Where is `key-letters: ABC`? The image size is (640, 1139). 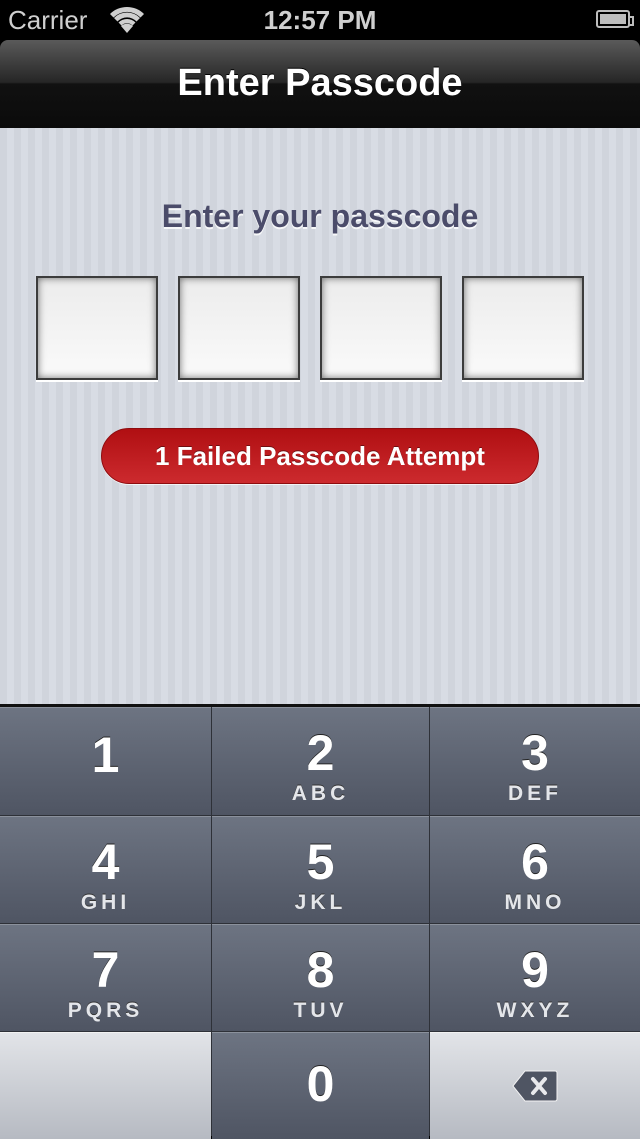
key-letters: ABC is located at coordinates (320, 793).